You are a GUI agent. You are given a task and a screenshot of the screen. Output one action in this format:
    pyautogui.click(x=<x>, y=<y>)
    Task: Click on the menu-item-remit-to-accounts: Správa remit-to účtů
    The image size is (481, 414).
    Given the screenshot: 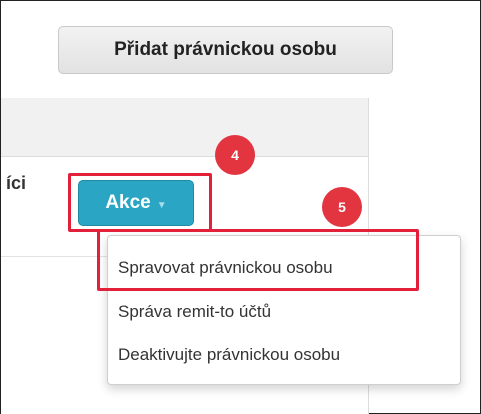 What is the action you would take?
    pyautogui.click(x=194, y=312)
    